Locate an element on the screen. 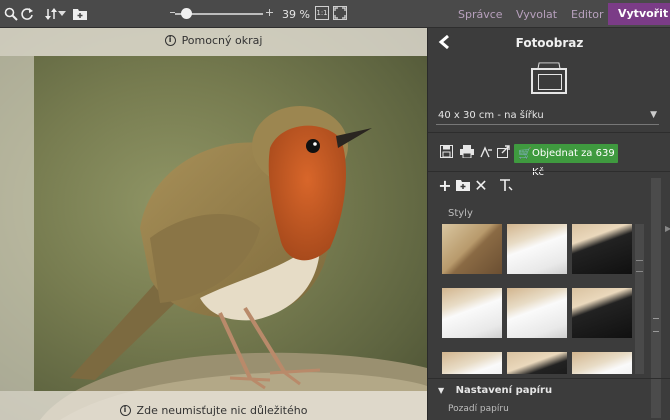  tab-vytvorit: Vytvořit is located at coordinates (639, 14).